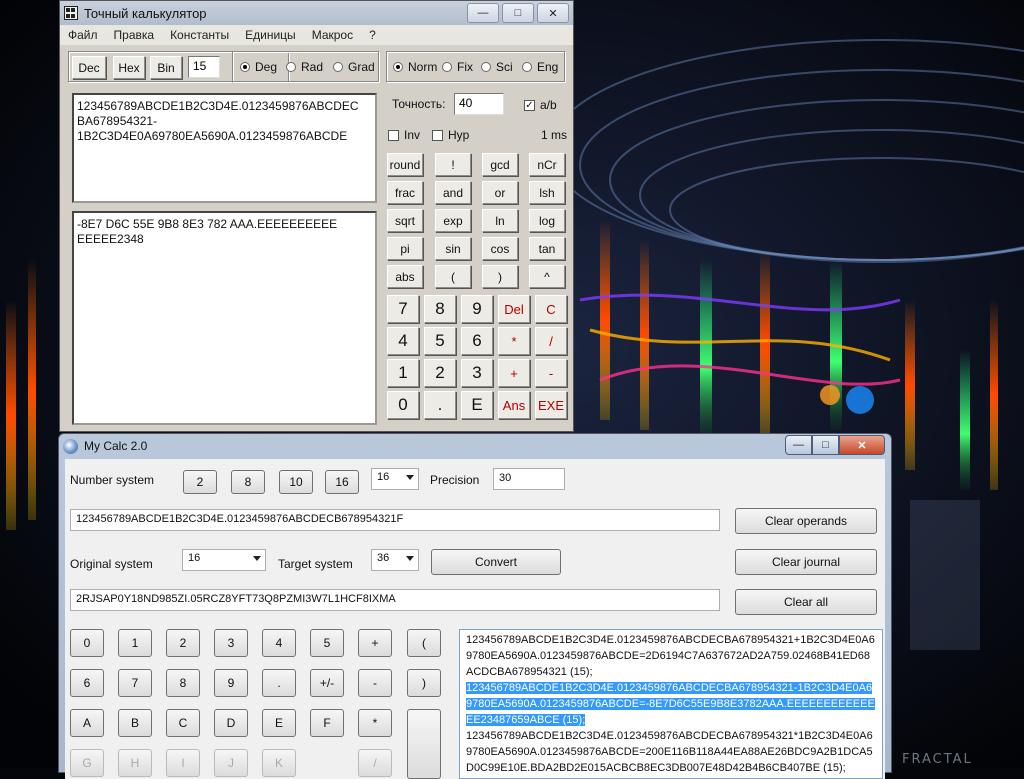  Describe the element at coordinates (354, 67) in the screenshot. I see `grad-radio: Grad` at that location.